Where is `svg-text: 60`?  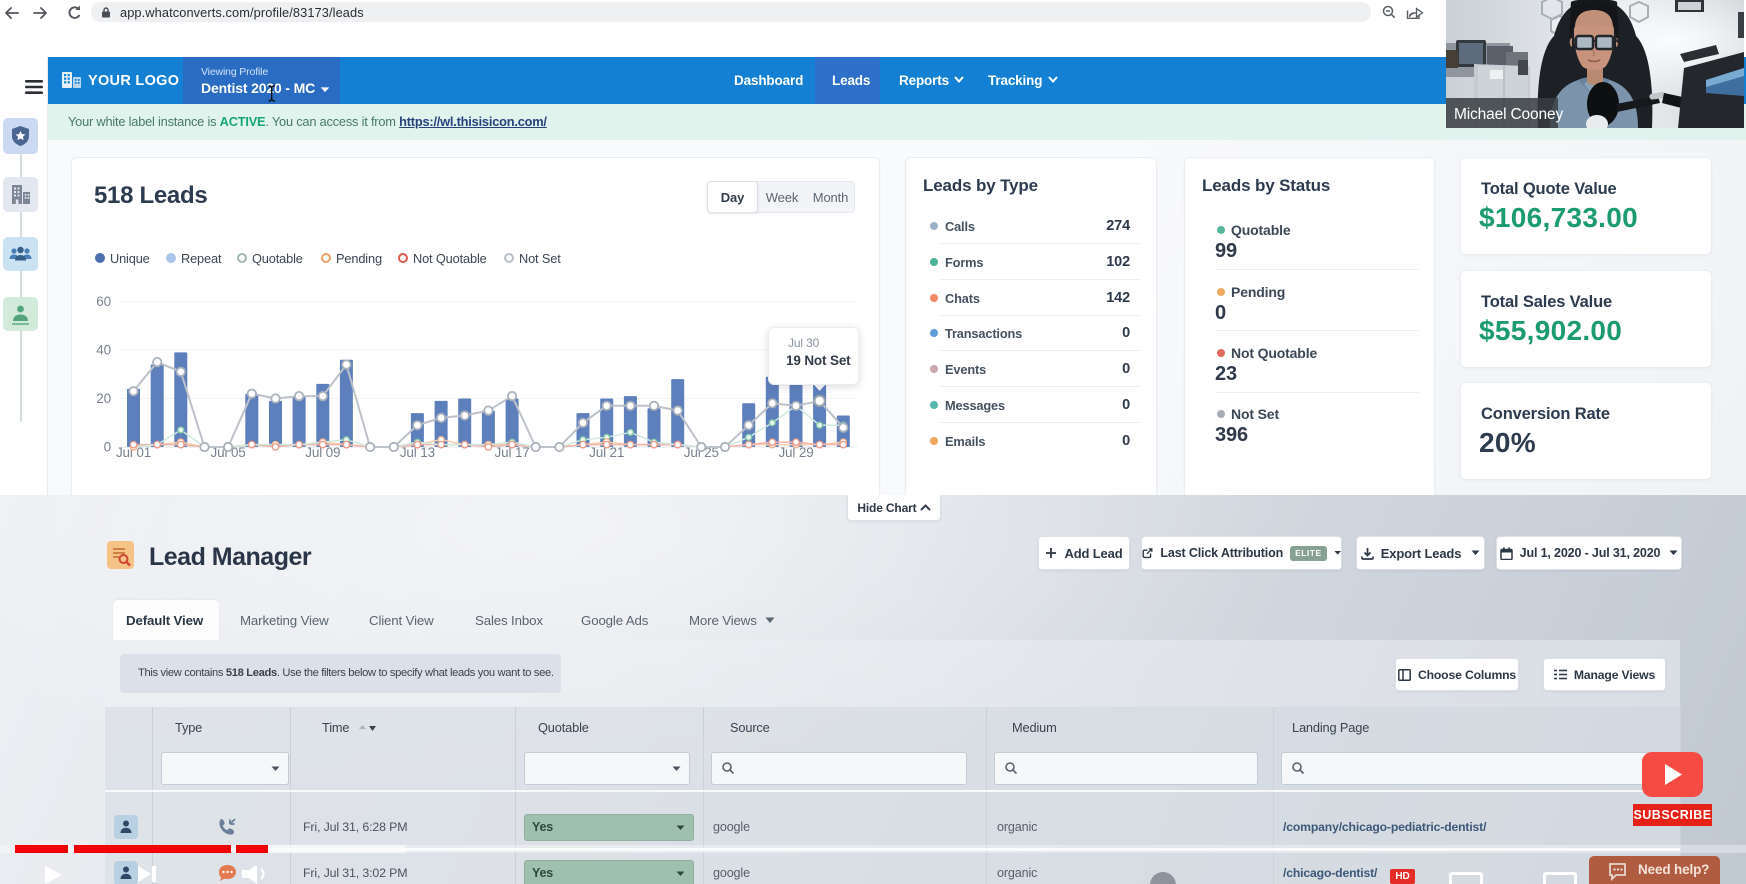
svg-text: 60 is located at coordinates (103, 301).